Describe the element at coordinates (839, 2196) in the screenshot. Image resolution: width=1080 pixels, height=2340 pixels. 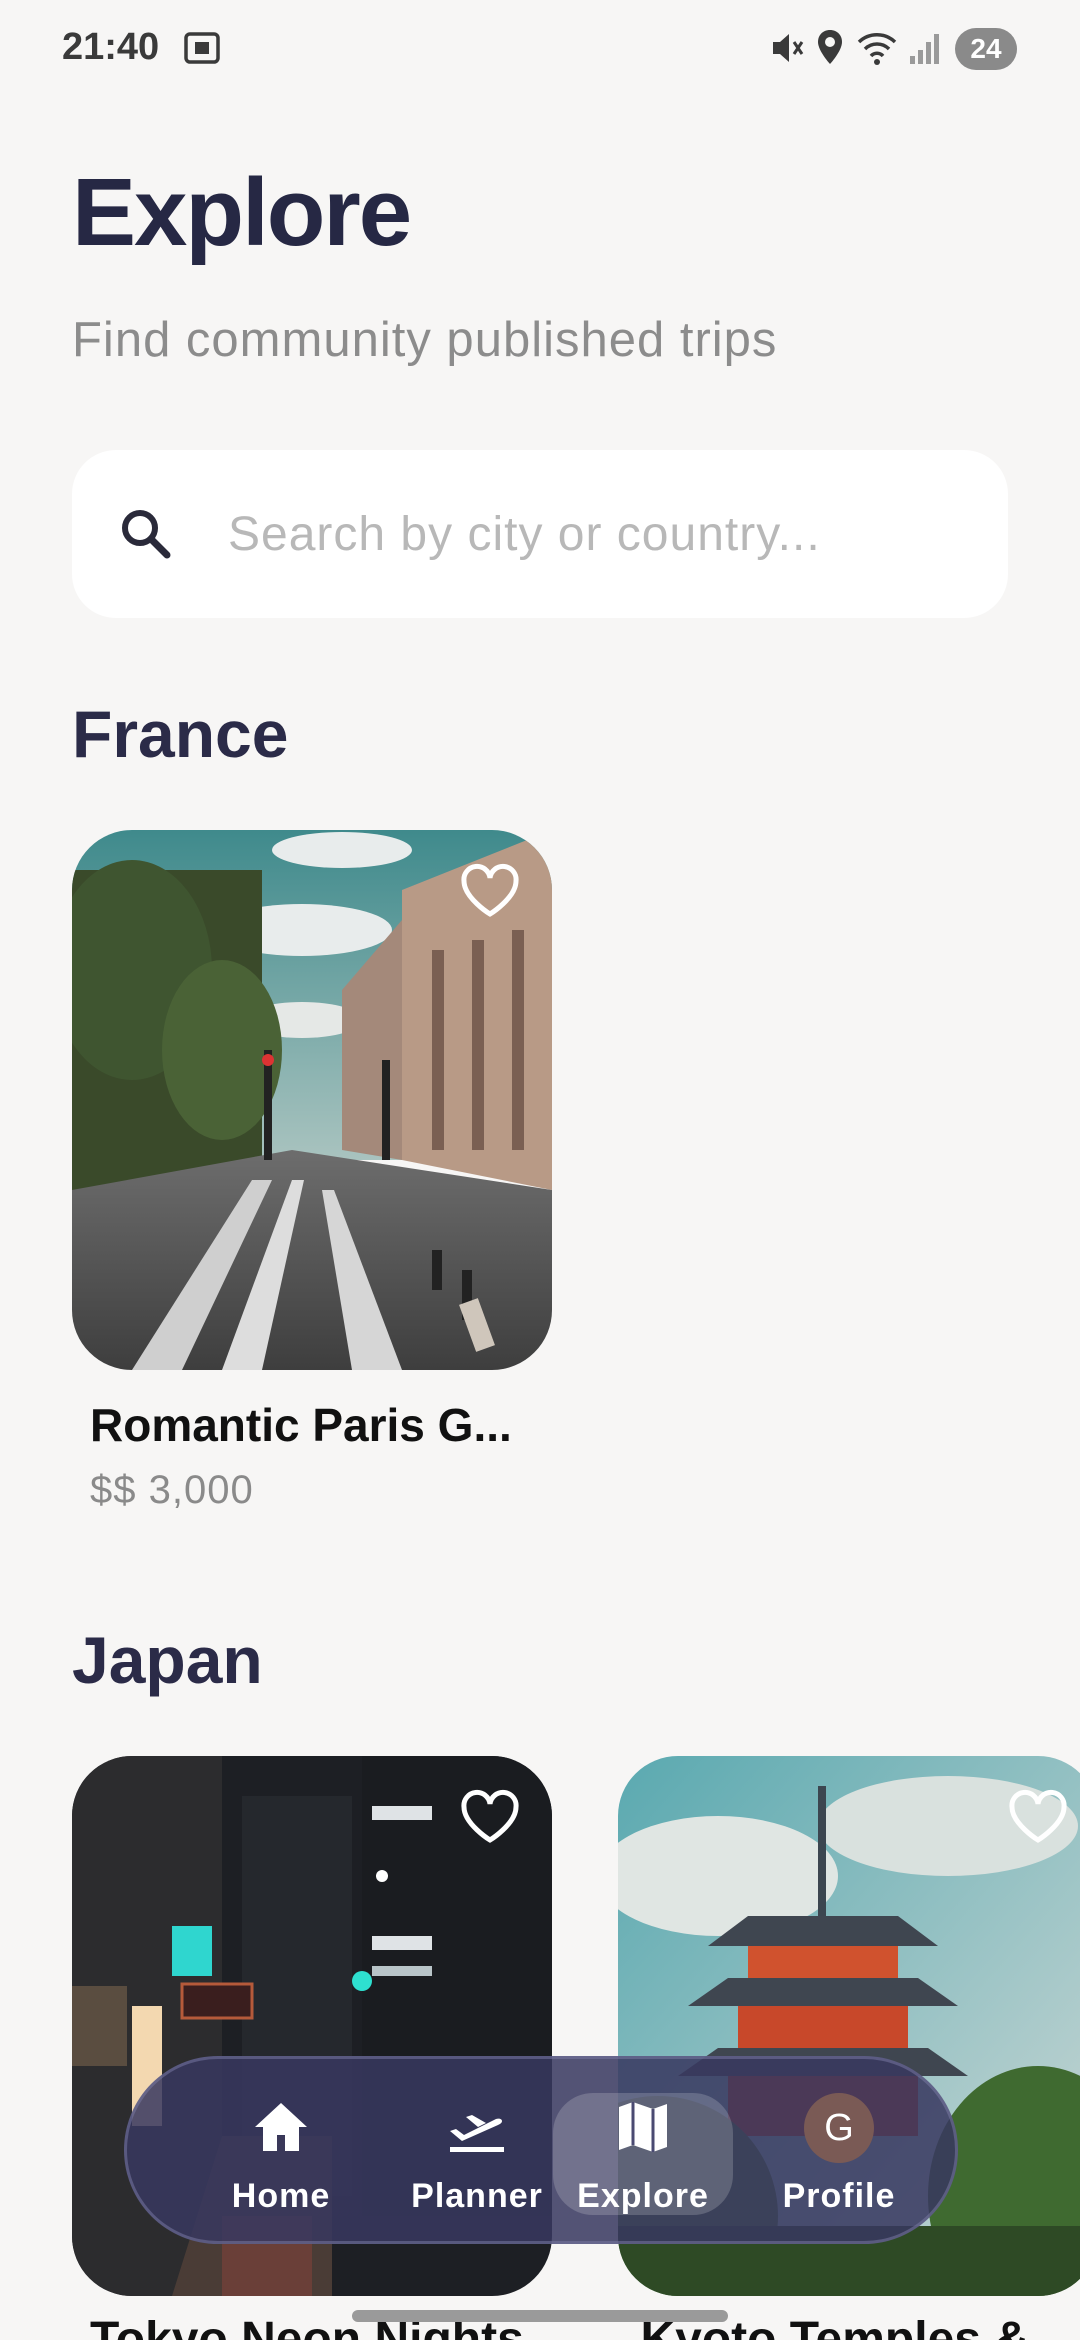
I see `nav-label-profile: Profile` at that location.